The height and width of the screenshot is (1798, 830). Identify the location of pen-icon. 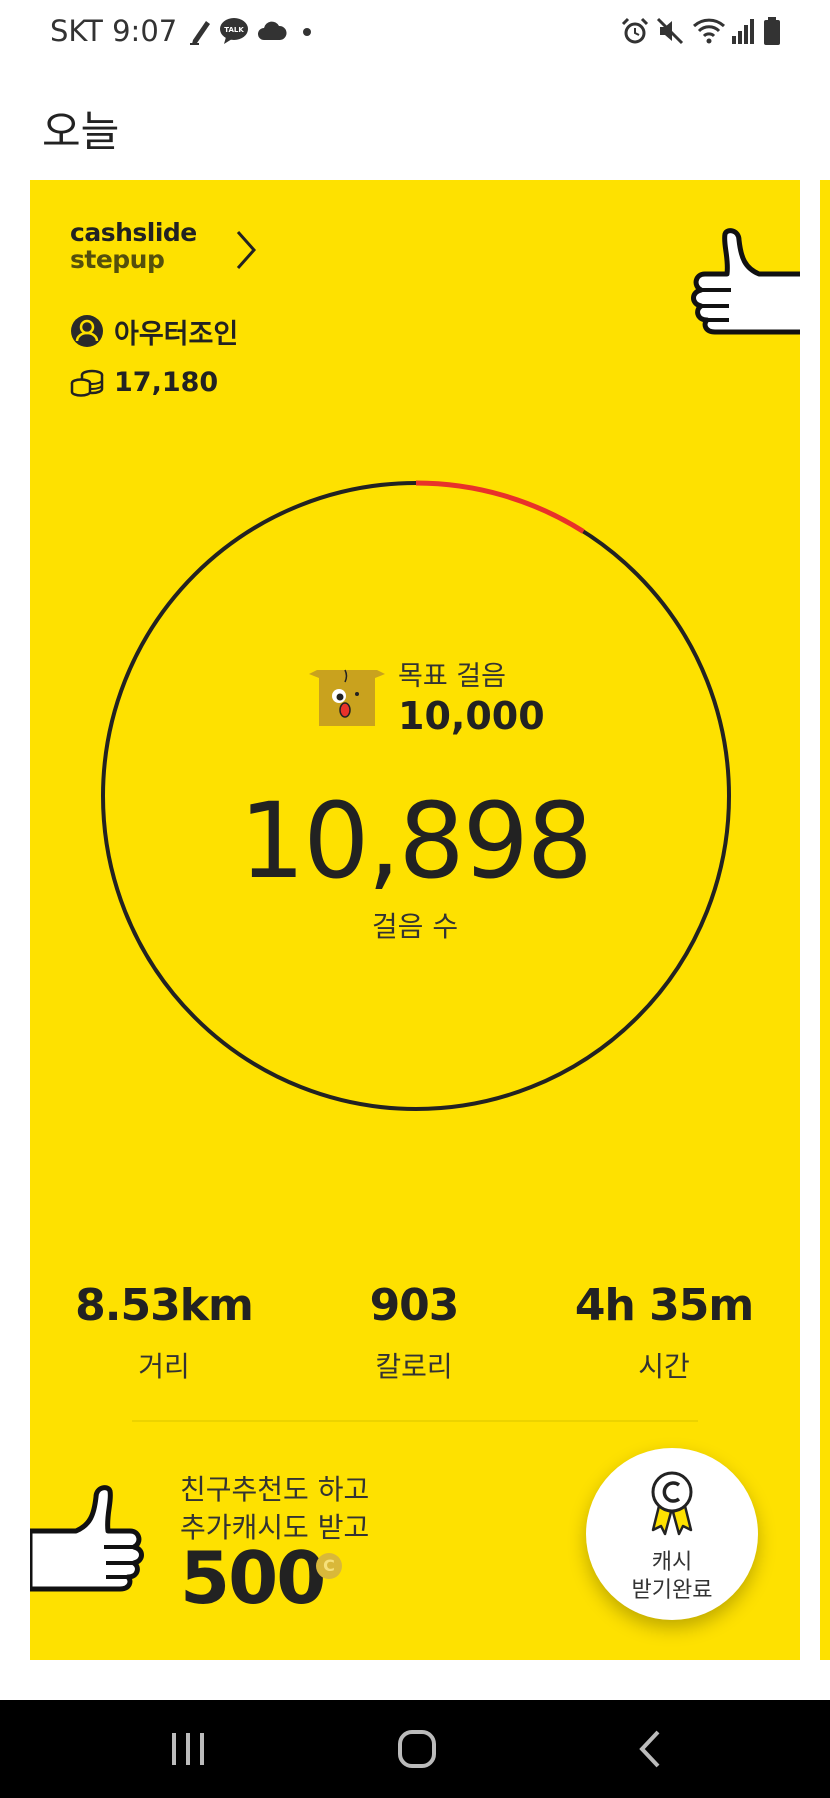
(200, 33).